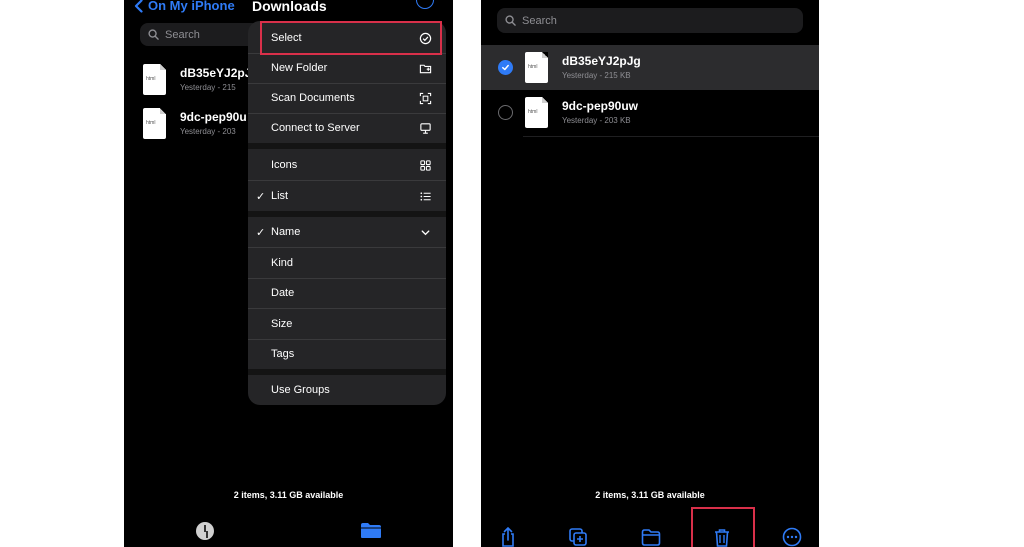 Image resolution: width=1024 pixels, height=547 pixels. I want to click on folder-plus-icon, so click(425, 68).